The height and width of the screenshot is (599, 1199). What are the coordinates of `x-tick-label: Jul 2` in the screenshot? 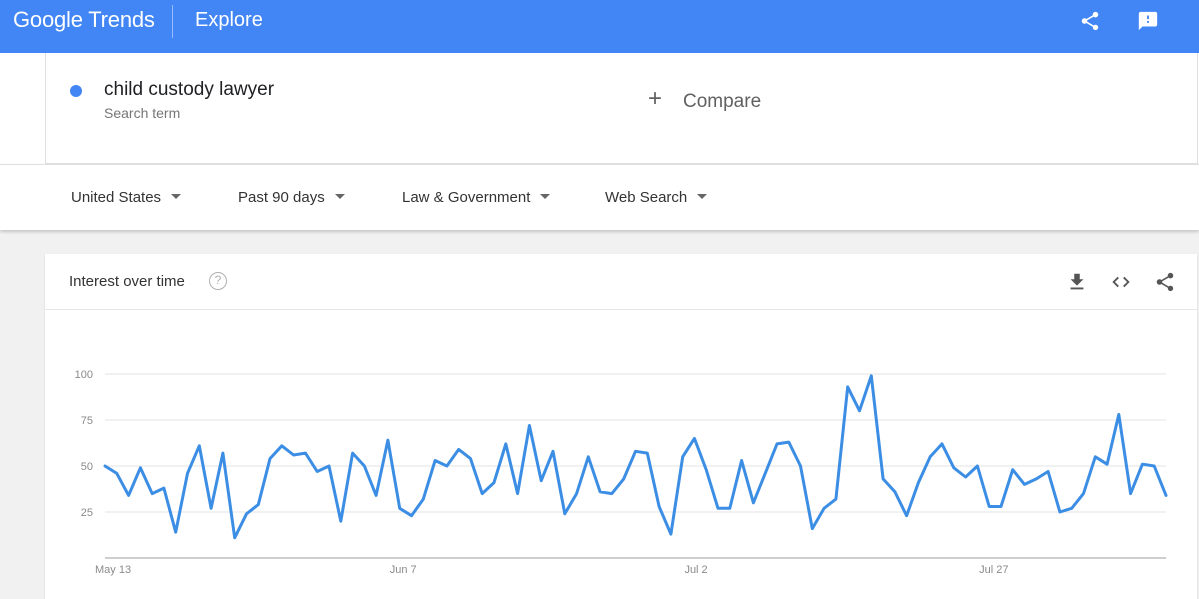 It's located at (695, 570).